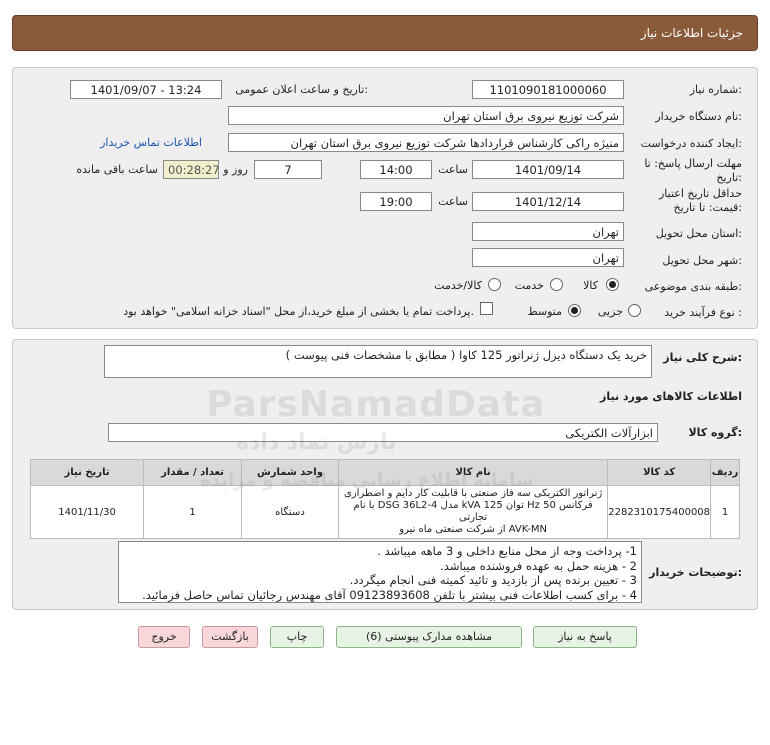 This screenshot has height=745, width=770. I want to click on buyer-field: شرکت توزیع نیروی برق استان تهران, so click(426, 115).